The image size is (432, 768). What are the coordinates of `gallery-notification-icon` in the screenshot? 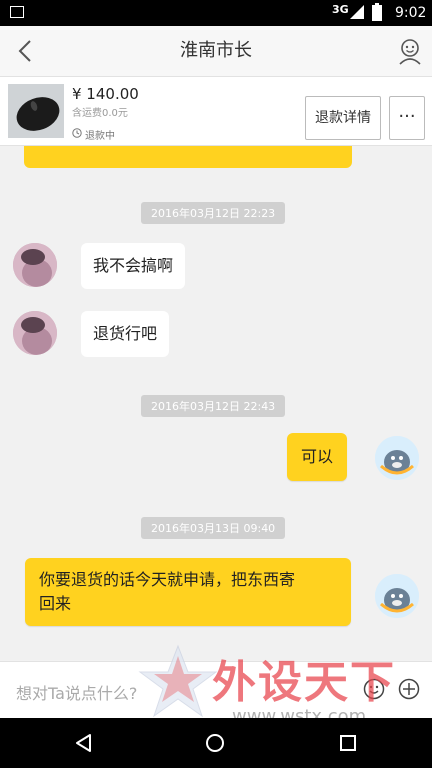 It's located at (17, 12).